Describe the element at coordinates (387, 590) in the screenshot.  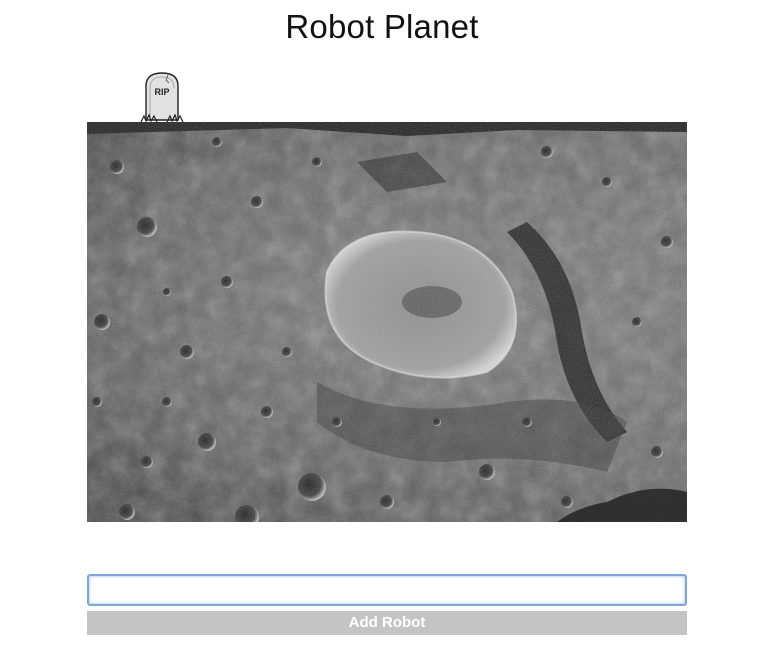
I see `robot-name-input` at that location.